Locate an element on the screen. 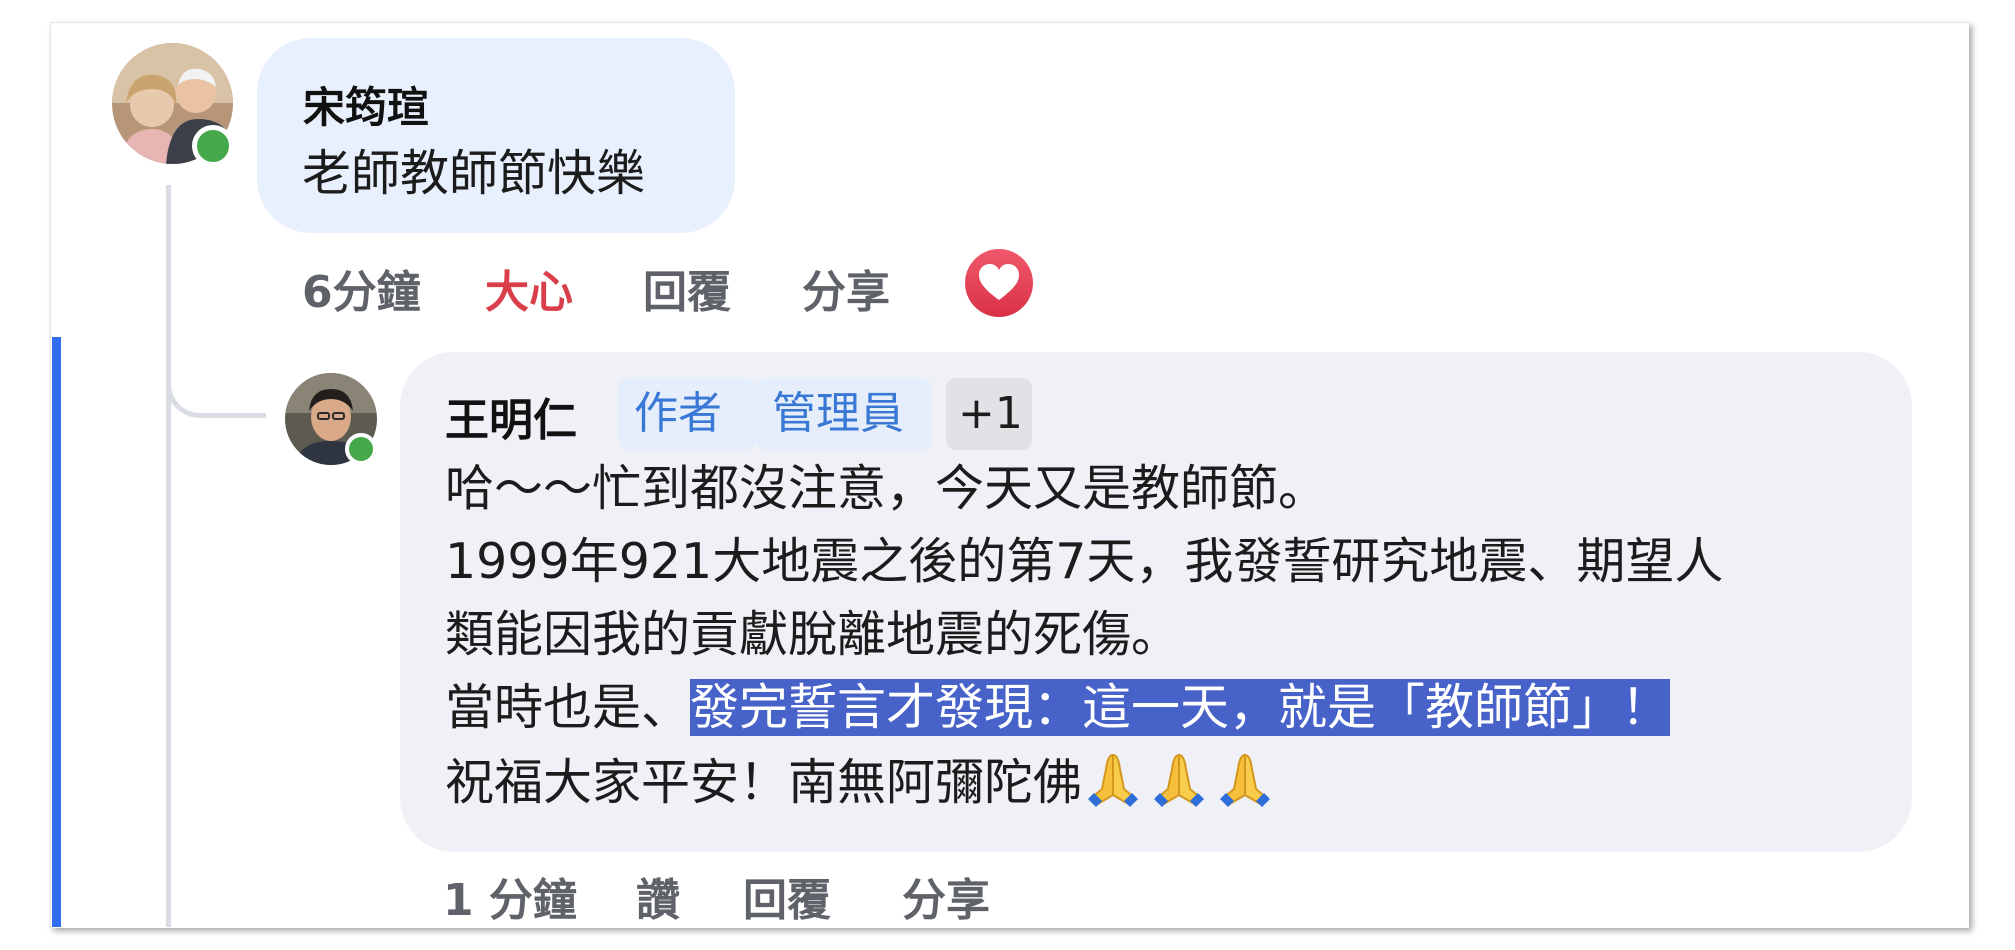 This screenshot has height=950, width=2015. comment-line: 類能因我的貢獻脫離地震的死傷。 is located at coordinates (813, 634).